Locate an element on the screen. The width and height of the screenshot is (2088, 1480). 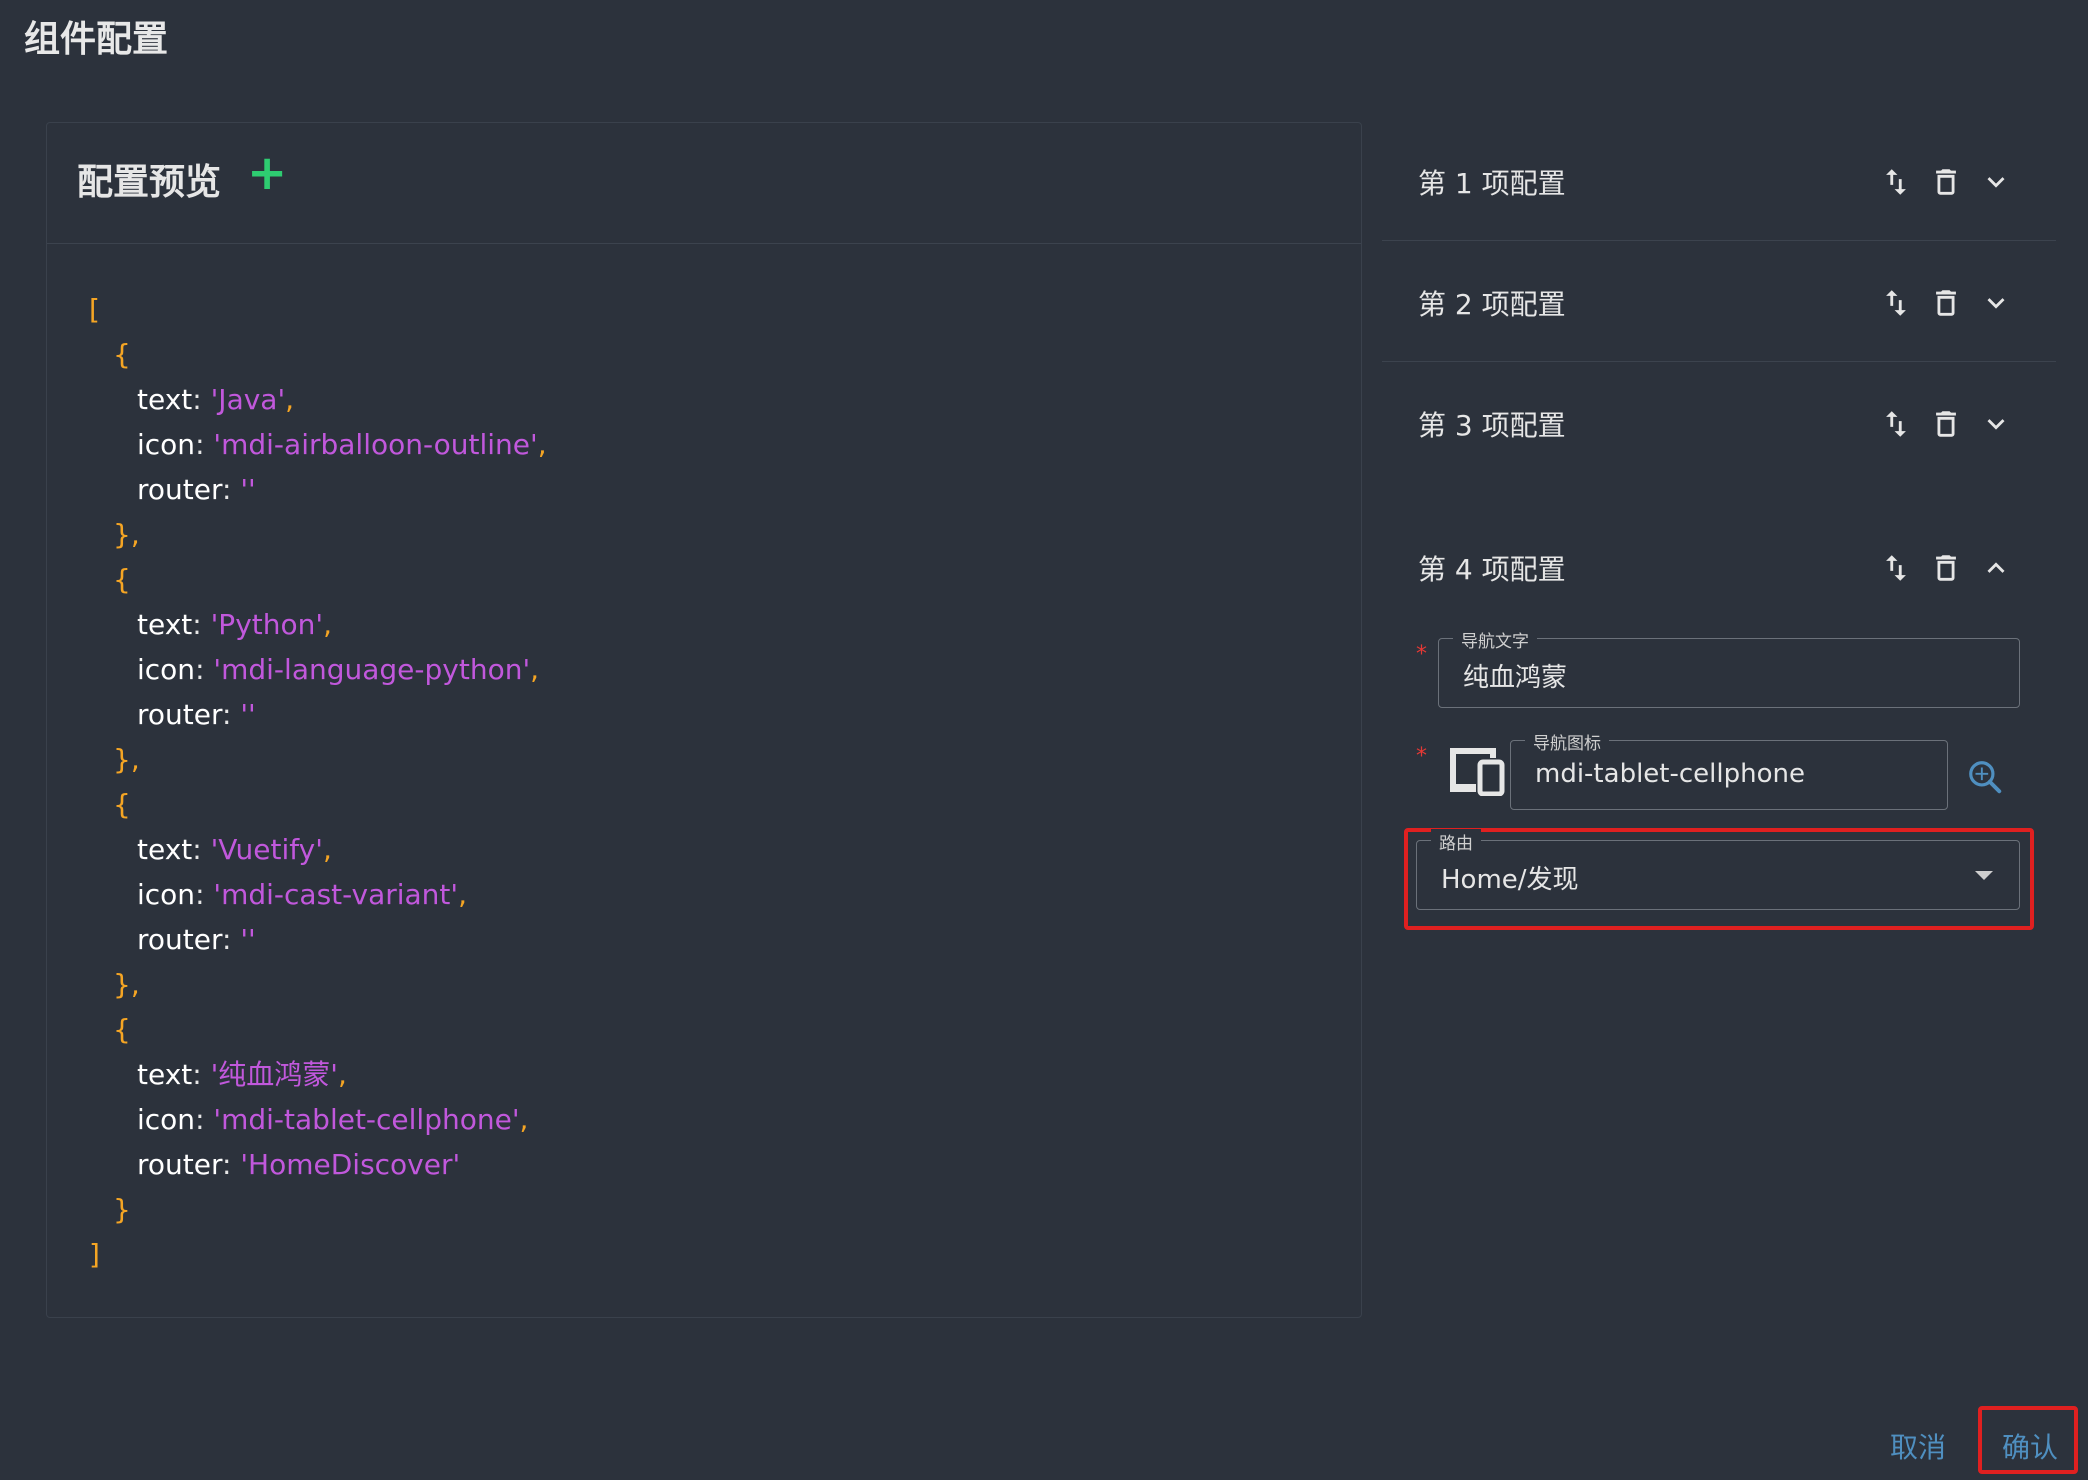
nav-icon-value: mdi-tablet-cellphone is located at coordinates (1670, 774).